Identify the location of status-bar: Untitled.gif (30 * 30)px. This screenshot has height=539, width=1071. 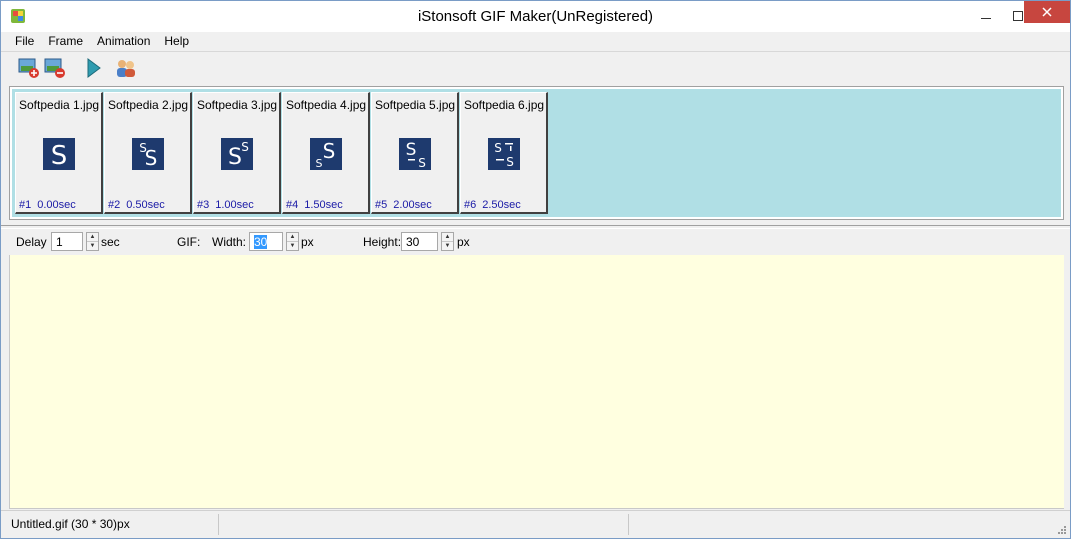
(535, 524).